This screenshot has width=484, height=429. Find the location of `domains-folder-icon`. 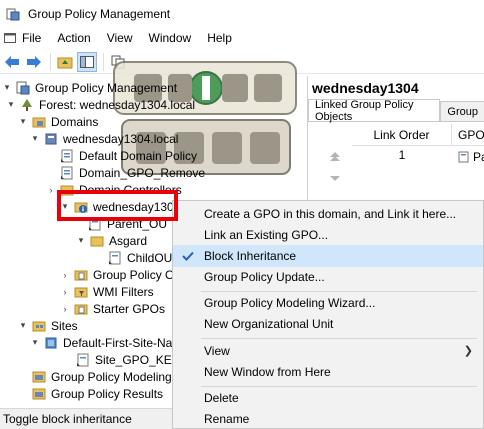

domains-folder-icon is located at coordinates (39, 122).